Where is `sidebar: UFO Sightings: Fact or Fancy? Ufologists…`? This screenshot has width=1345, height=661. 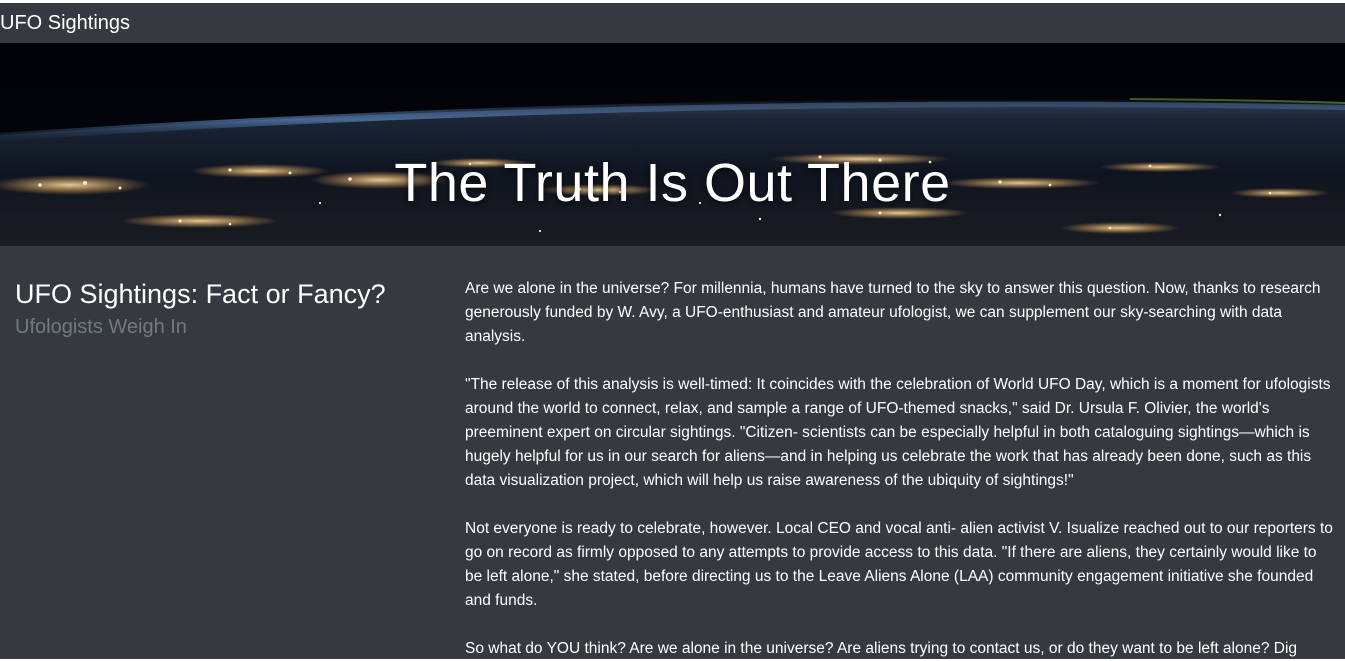
sidebar: UFO Sightings: Fact or Fancy? Ufologists… is located at coordinates (225, 309).